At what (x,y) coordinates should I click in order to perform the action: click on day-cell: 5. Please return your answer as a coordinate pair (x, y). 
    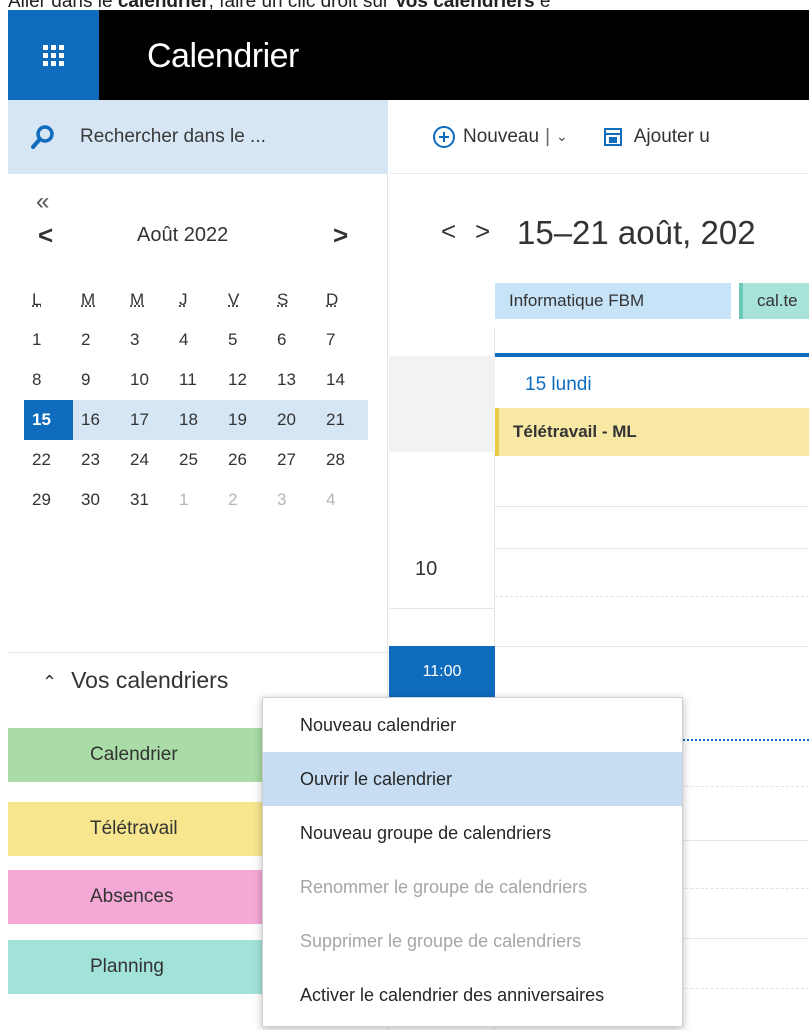
    Looking at the image, I should click on (244, 340).